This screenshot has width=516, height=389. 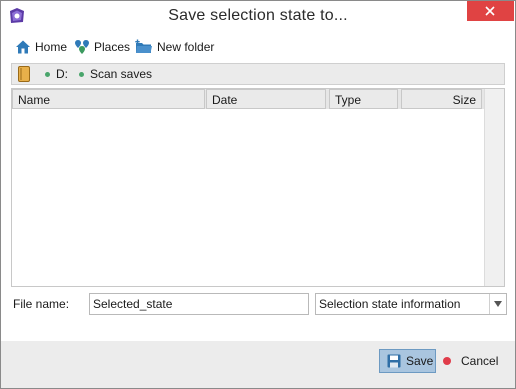 I want to click on places-button: Places, so click(x=102, y=47).